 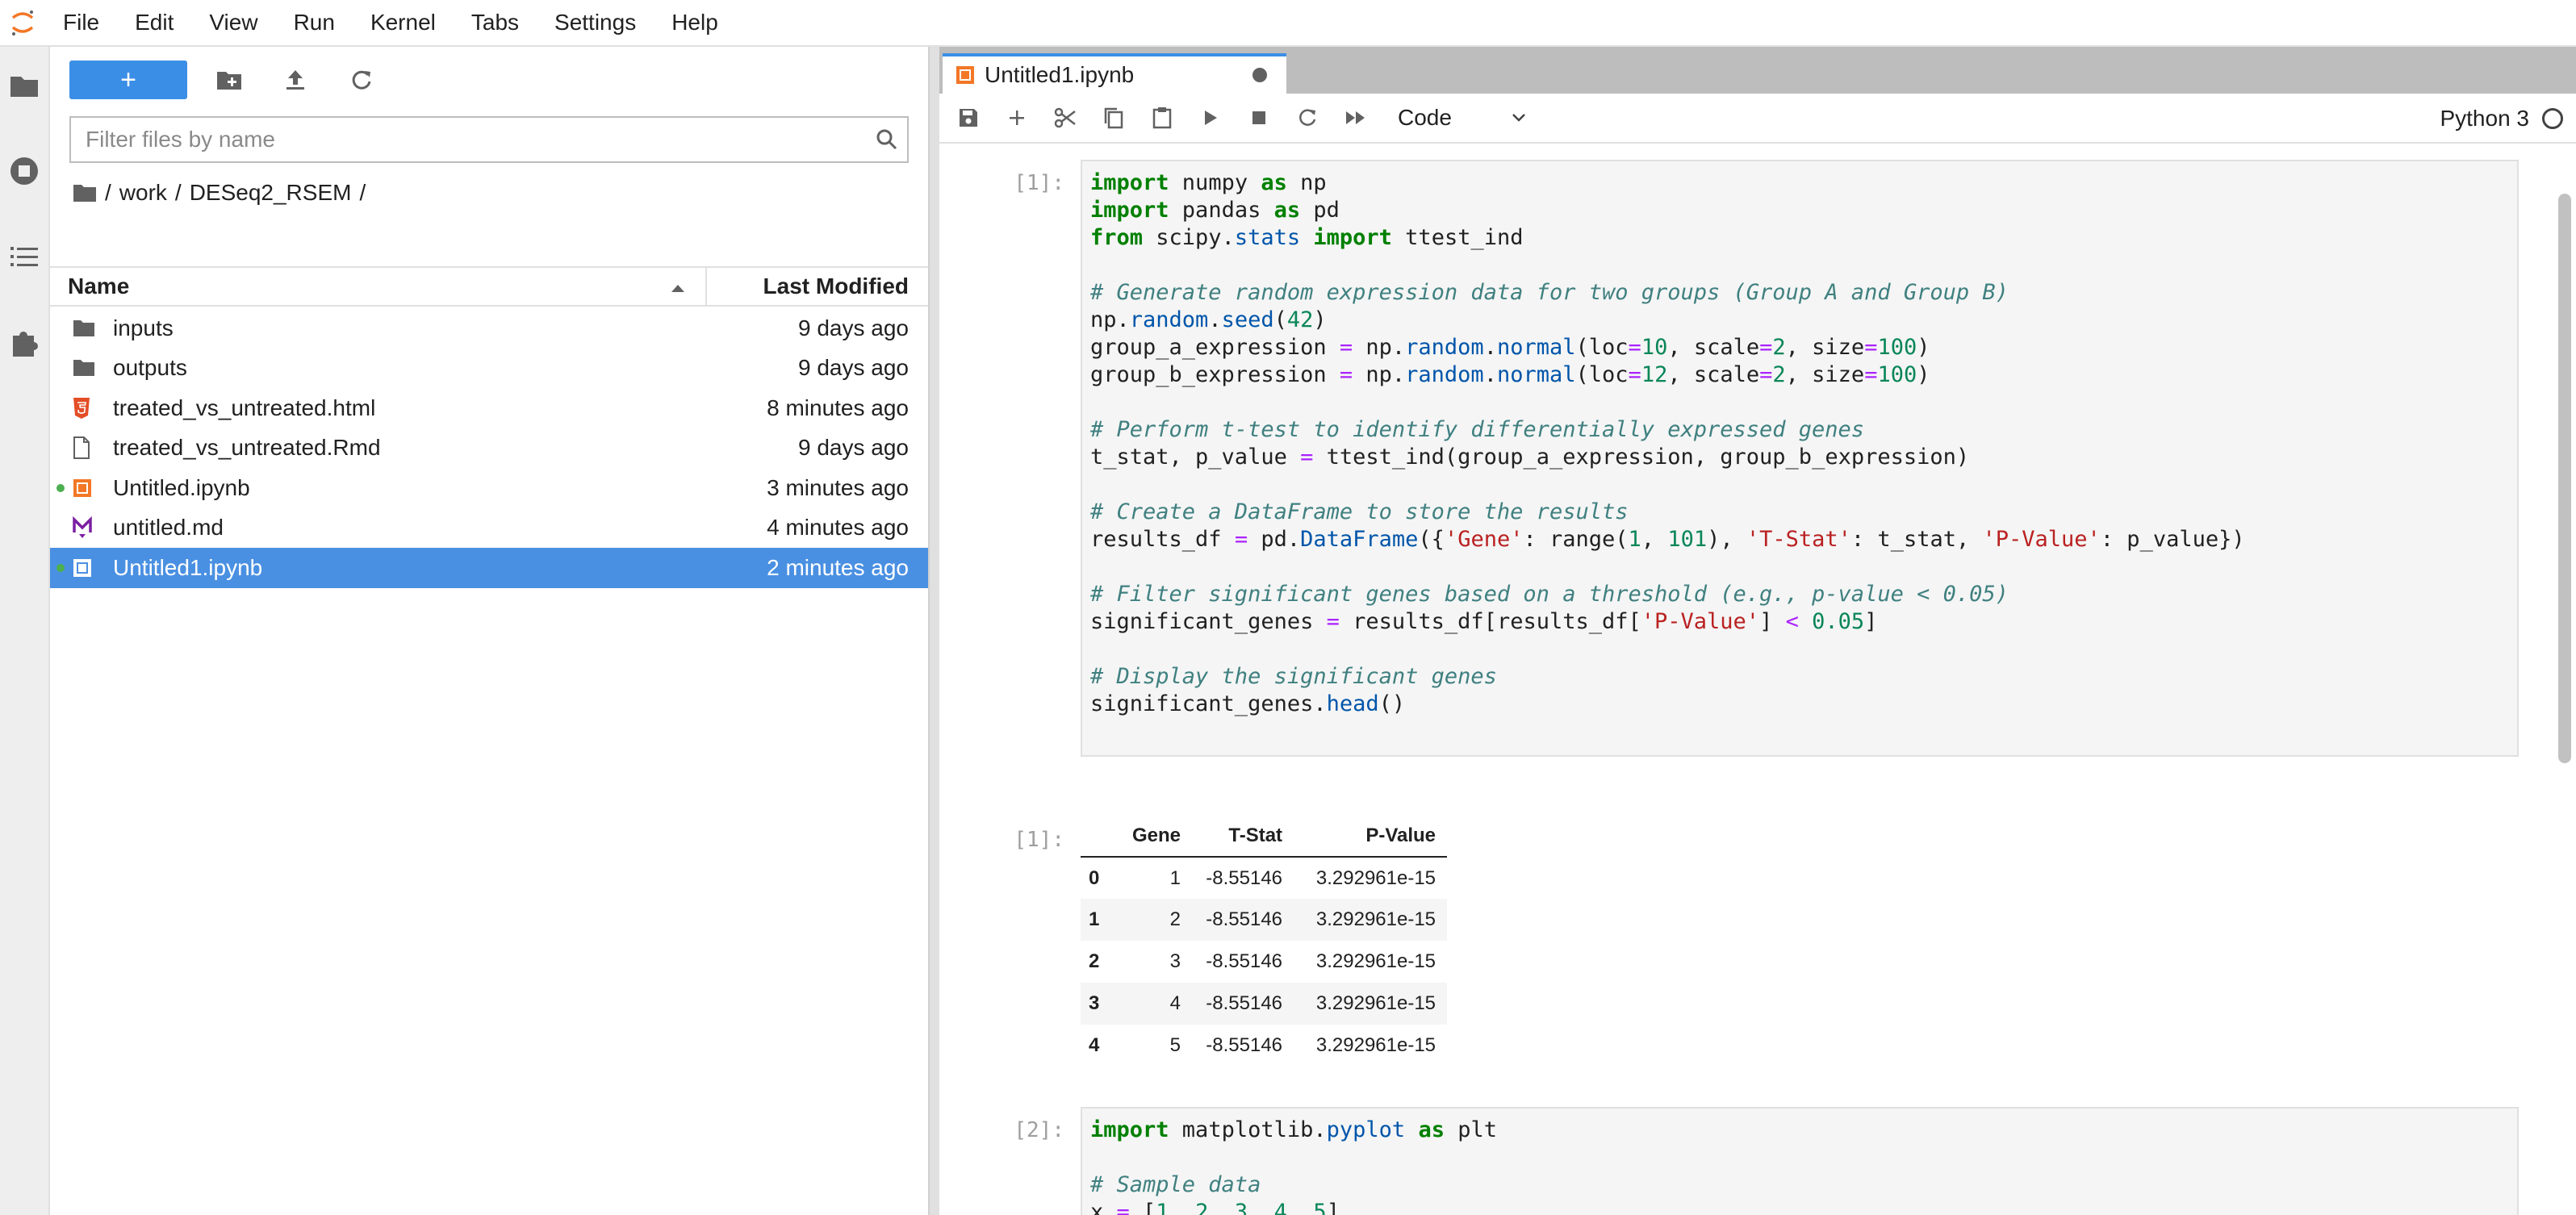 What do you see at coordinates (1175, 1003) in the screenshot?
I see `table-cell: 4` at bounding box center [1175, 1003].